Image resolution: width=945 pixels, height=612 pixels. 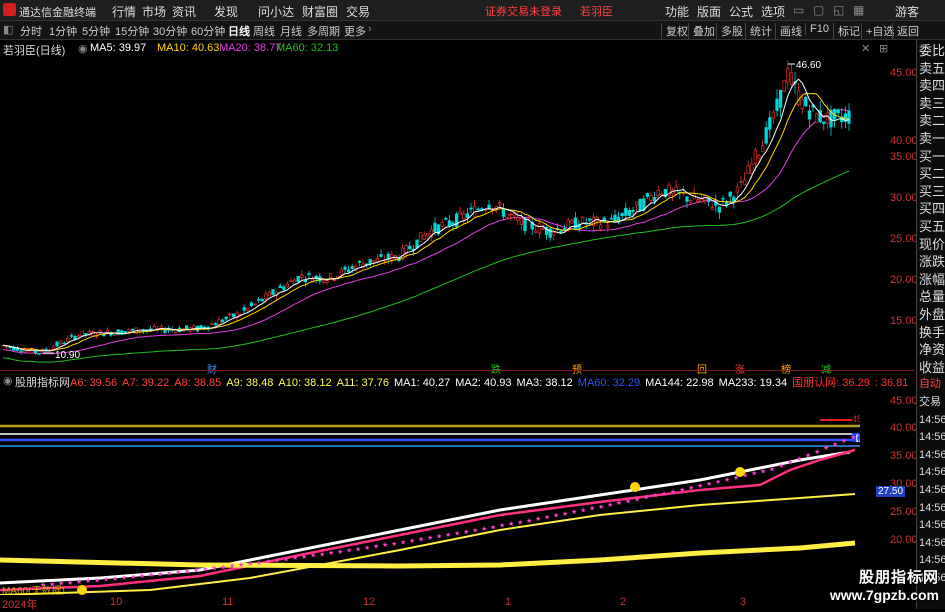 What do you see at coordinates (838, 10) in the screenshot?
I see `window-icon: ◱` at bounding box center [838, 10].